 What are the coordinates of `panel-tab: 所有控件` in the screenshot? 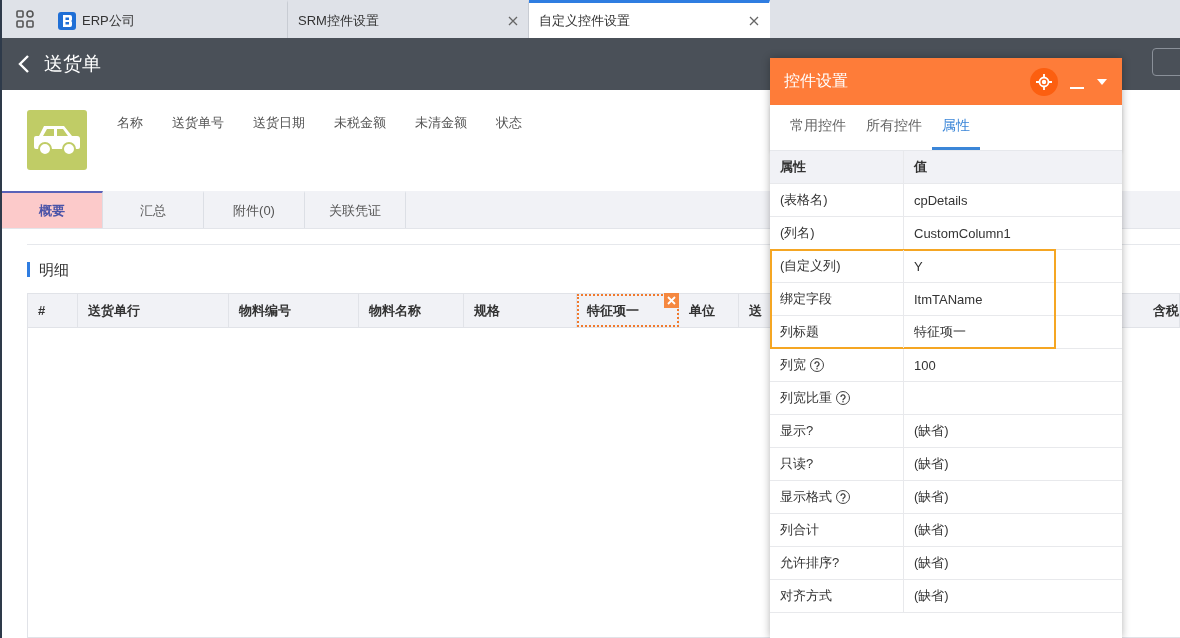 It's located at (894, 127).